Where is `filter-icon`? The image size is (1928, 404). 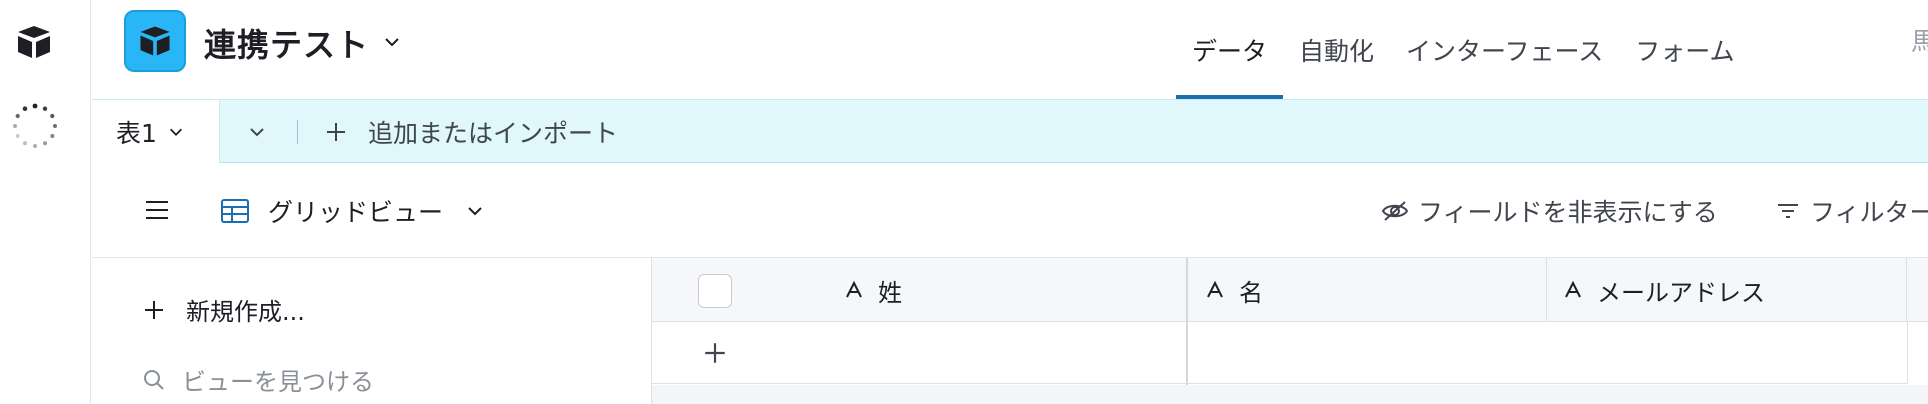
filter-icon is located at coordinates (1788, 211).